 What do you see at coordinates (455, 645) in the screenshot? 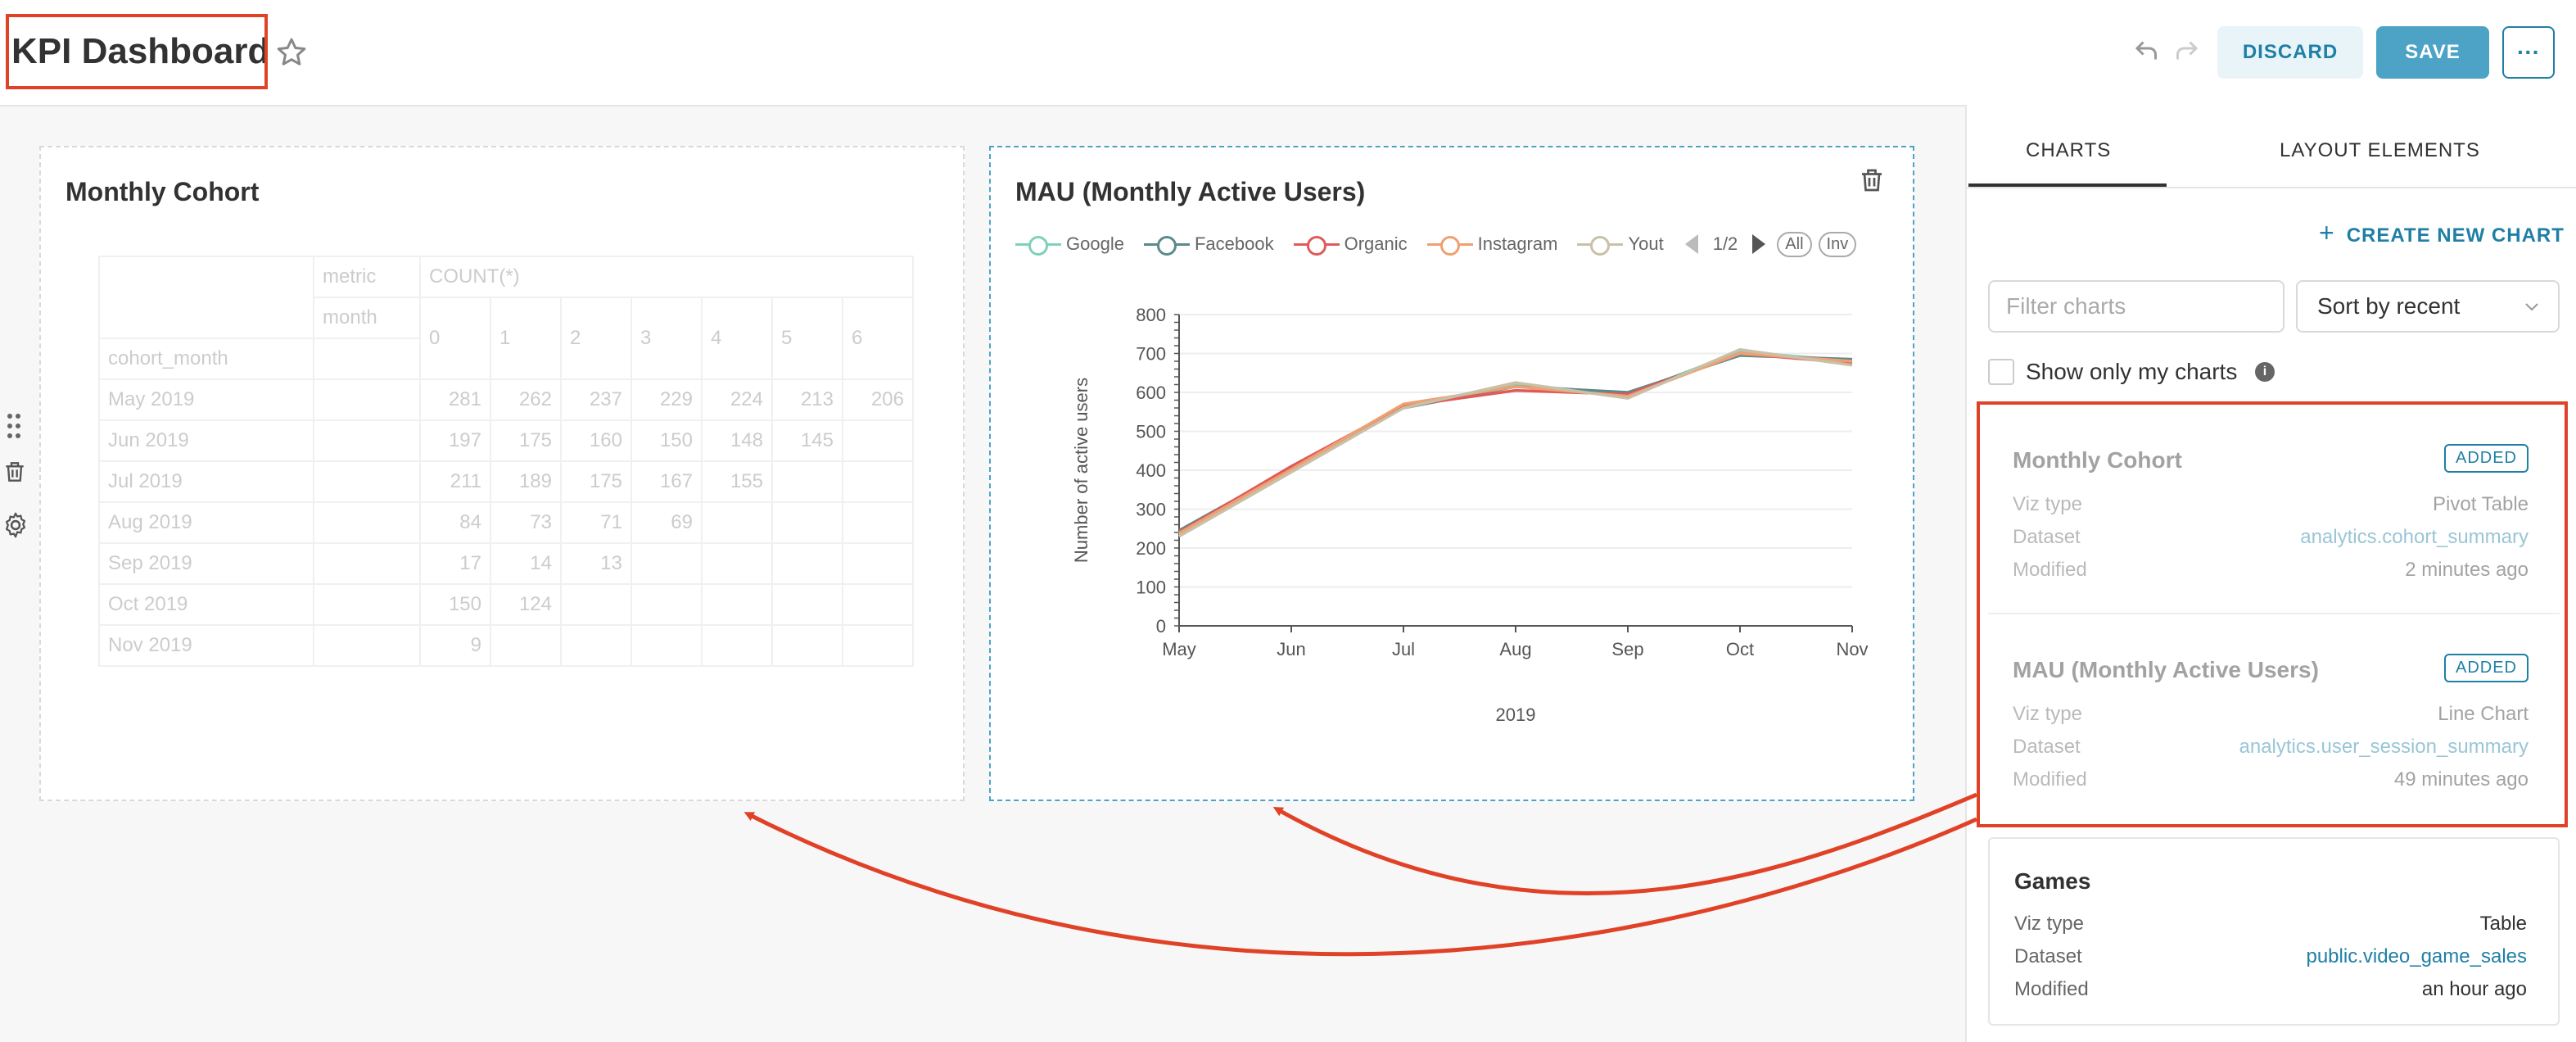
I see `pivot-cell: 9` at bounding box center [455, 645].